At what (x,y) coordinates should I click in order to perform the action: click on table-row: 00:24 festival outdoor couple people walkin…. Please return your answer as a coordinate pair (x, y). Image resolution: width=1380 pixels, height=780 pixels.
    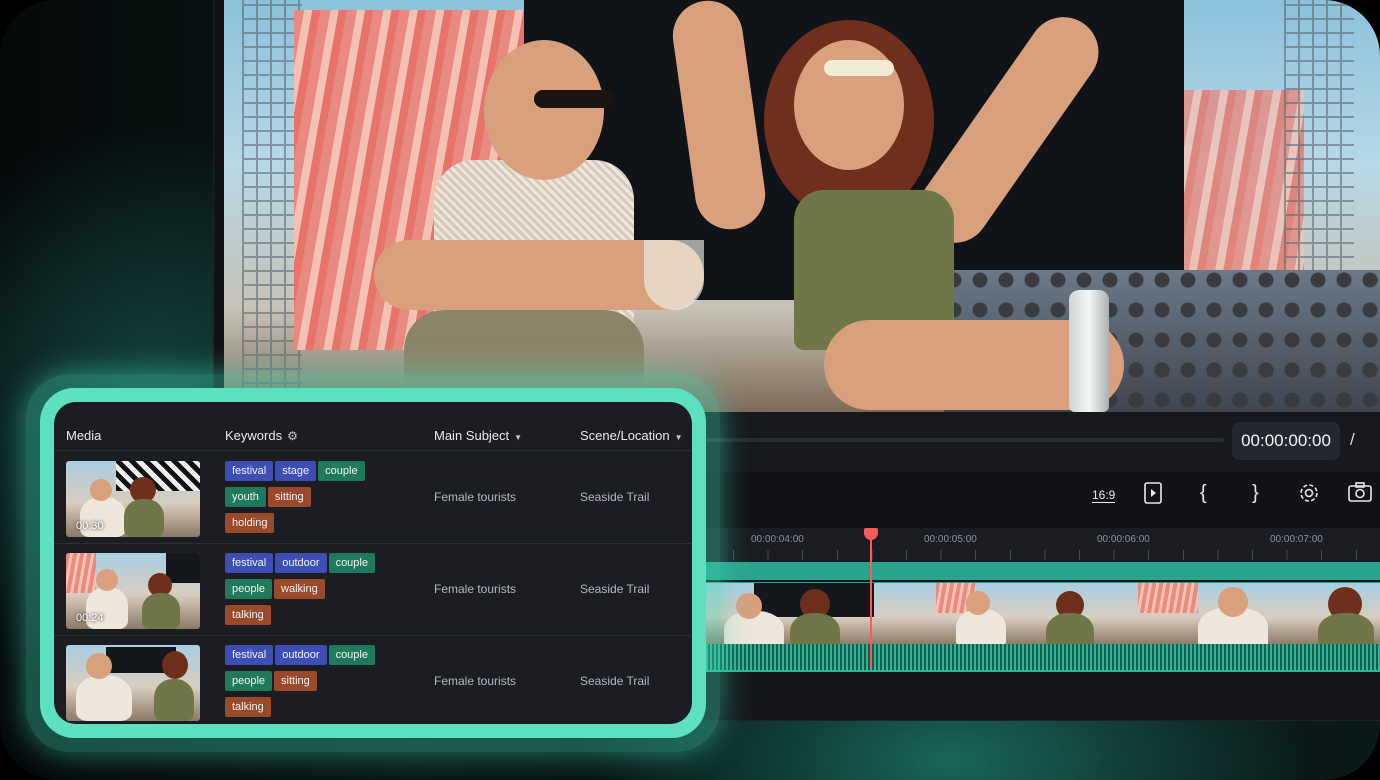
    Looking at the image, I should click on (373, 589).